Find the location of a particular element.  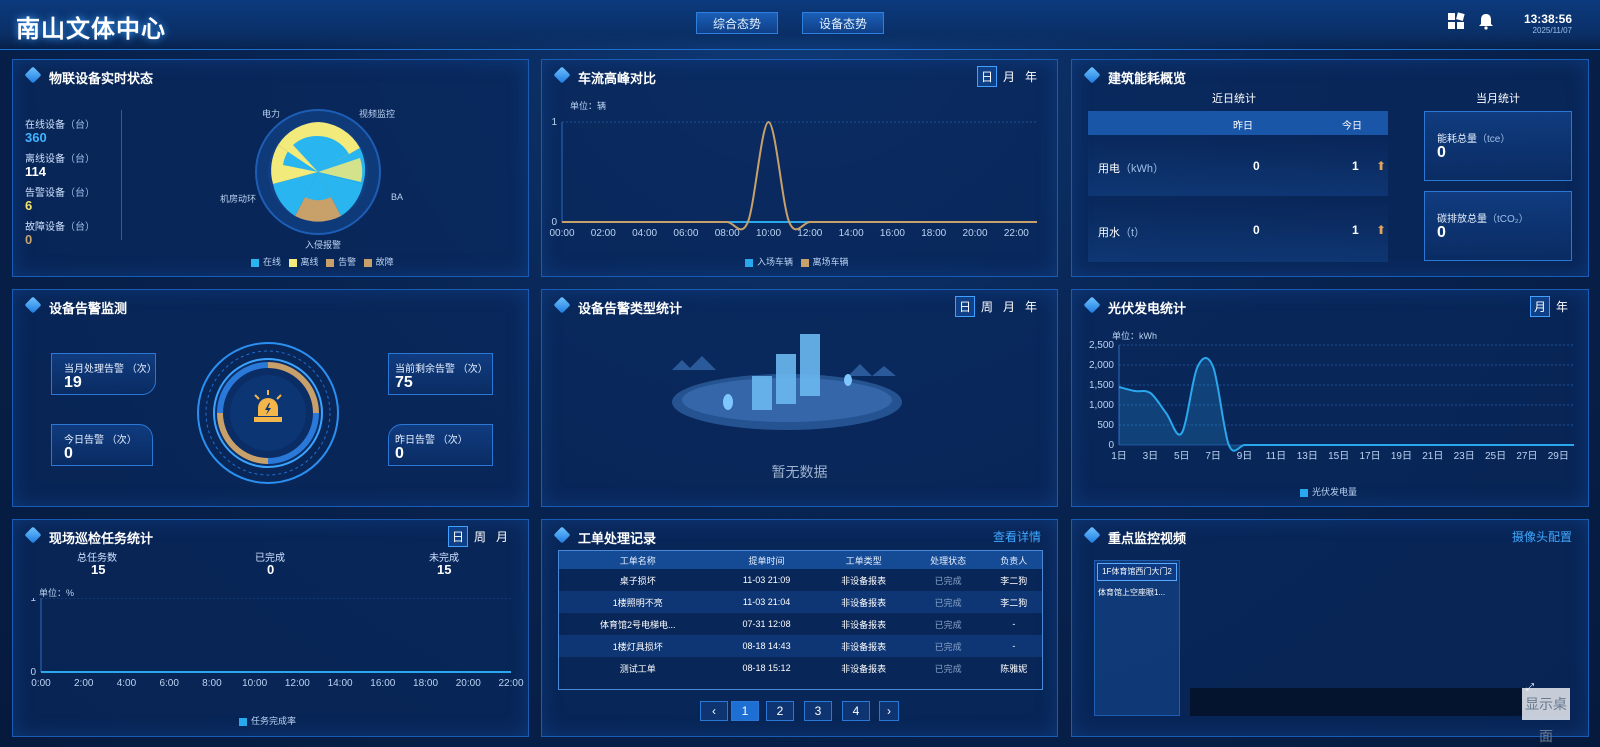

page-3-button: 3 is located at coordinates (818, 711).